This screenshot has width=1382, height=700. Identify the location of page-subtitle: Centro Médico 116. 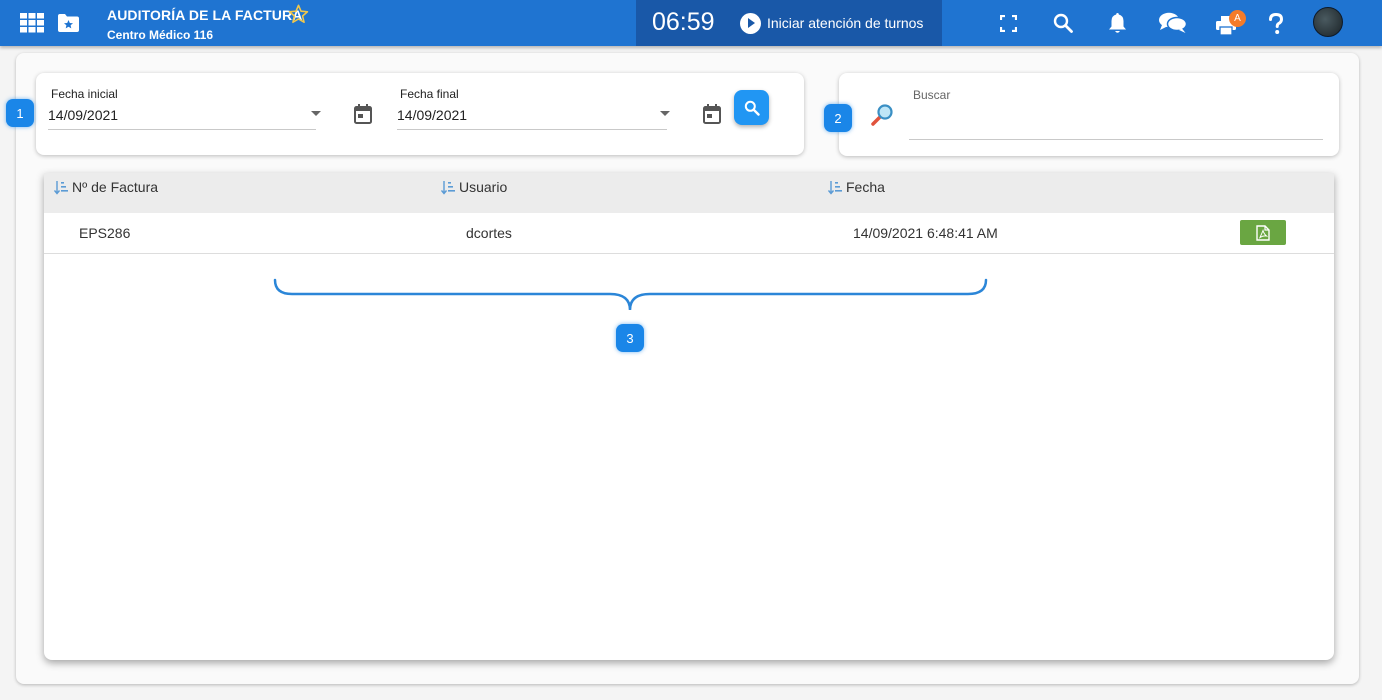
(160, 35).